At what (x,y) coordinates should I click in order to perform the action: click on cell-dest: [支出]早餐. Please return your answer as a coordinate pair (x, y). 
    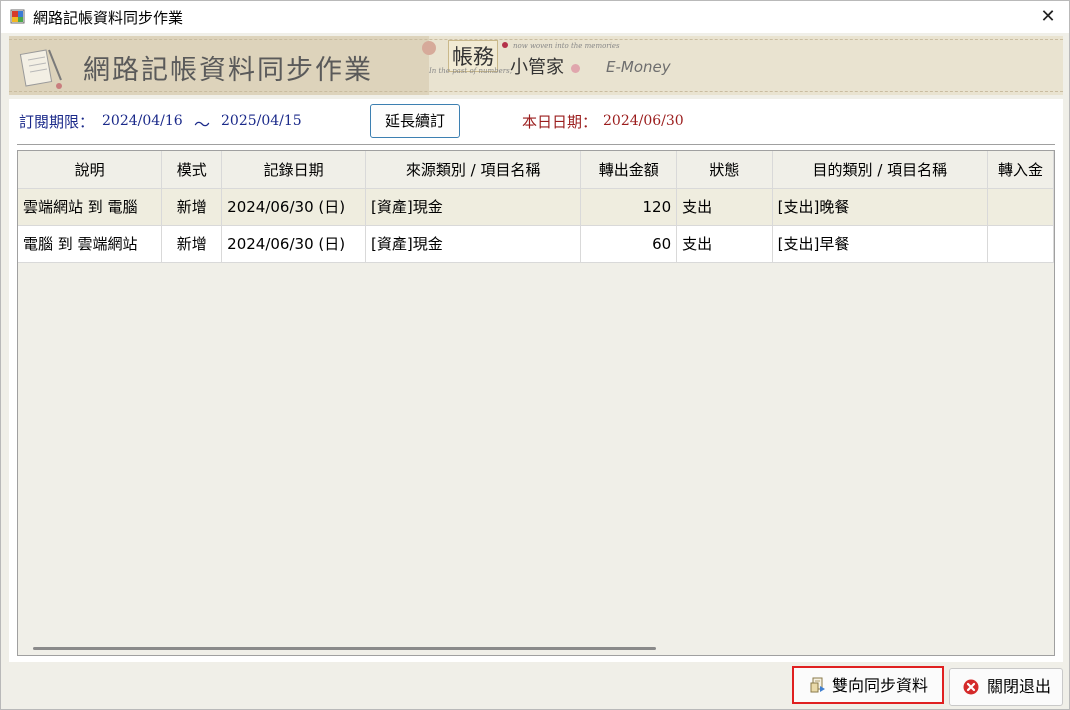
    Looking at the image, I should click on (880, 244).